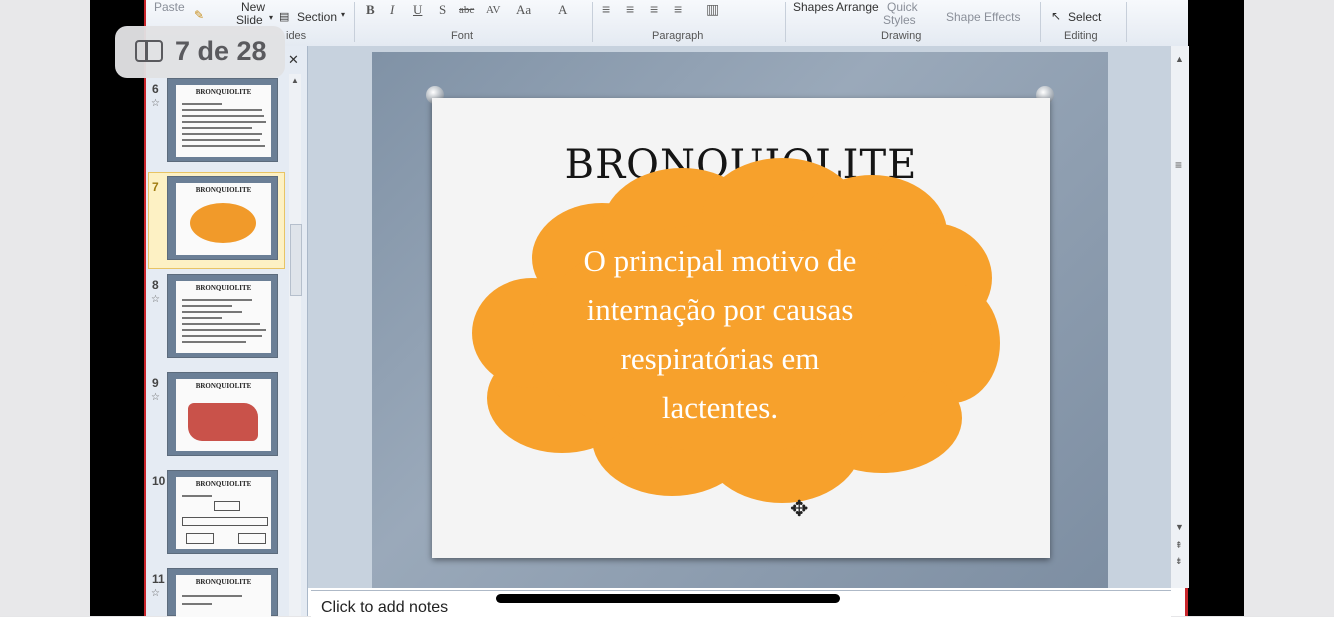 The image size is (1334, 617). Describe the element at coordinates (199, 15) in the screenshot. I see `format-painter-icon: ✎` at that location.